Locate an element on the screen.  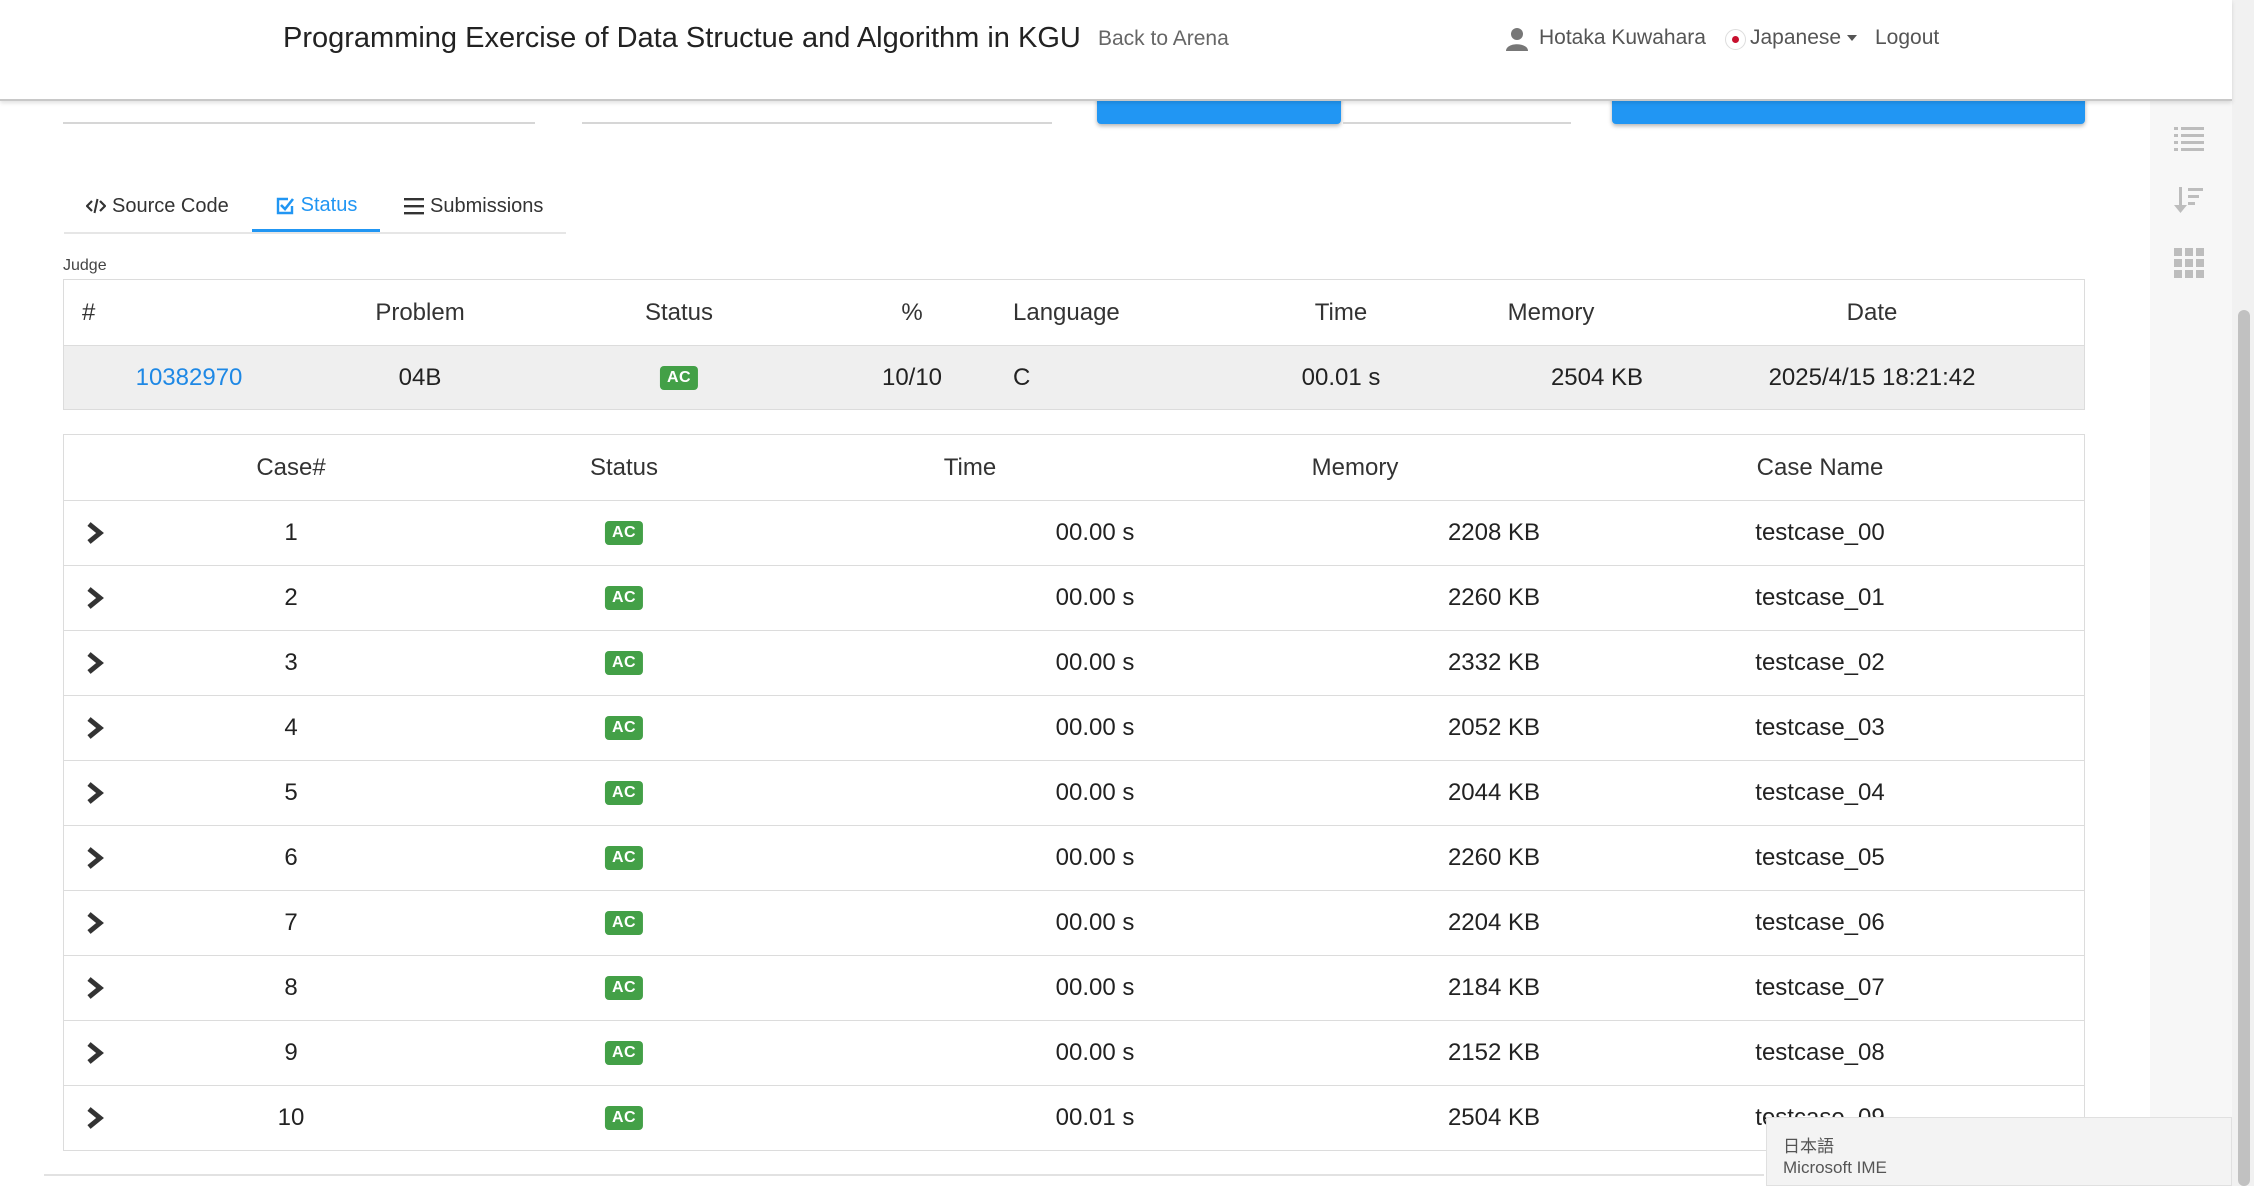
case-number: 6 is located at coordinates (291, 857).